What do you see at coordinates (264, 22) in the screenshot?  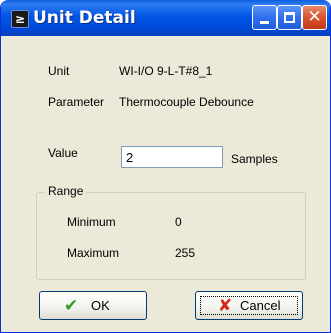 I see `minimize-icon` at bounding box center [264, 22].